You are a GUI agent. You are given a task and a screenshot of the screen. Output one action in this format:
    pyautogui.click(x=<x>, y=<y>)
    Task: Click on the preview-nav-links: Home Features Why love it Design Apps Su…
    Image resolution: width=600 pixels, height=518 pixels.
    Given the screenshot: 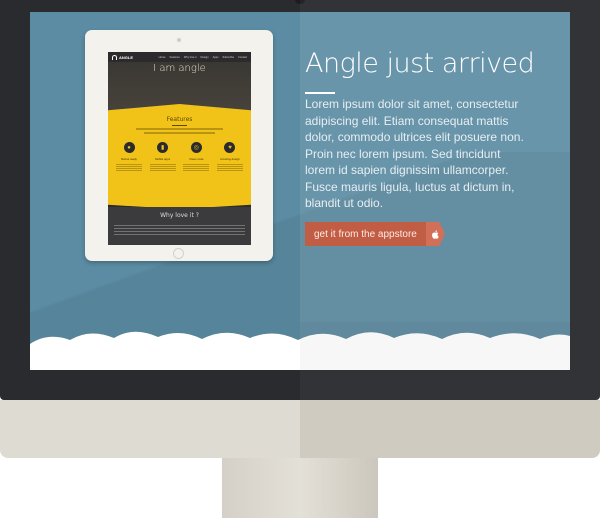 What is the action you would take?
    pyautogui.click(x=203, y=57)
    